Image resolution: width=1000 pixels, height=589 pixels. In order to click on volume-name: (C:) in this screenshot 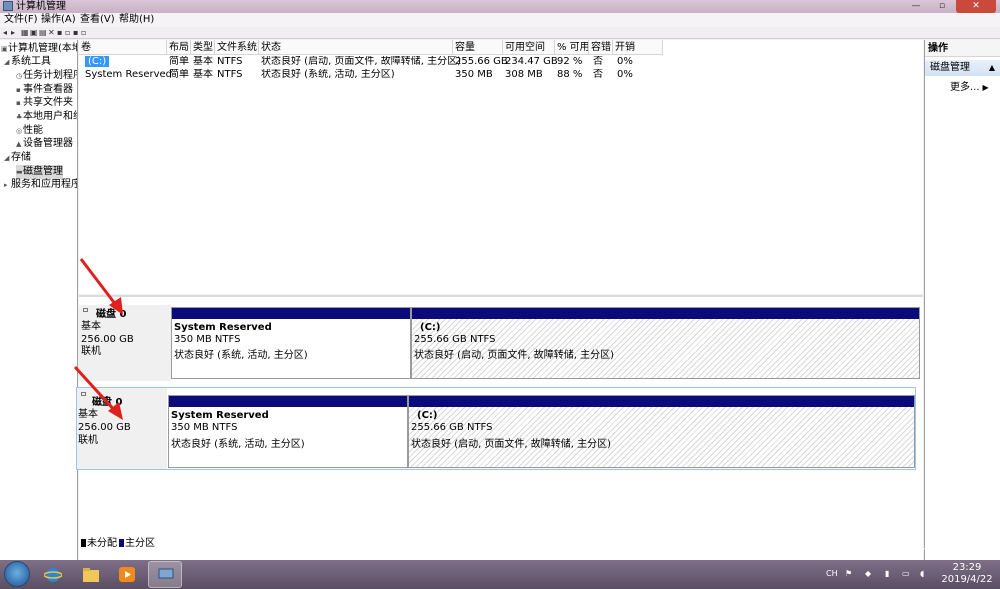, I will do `click(97, 61)`.